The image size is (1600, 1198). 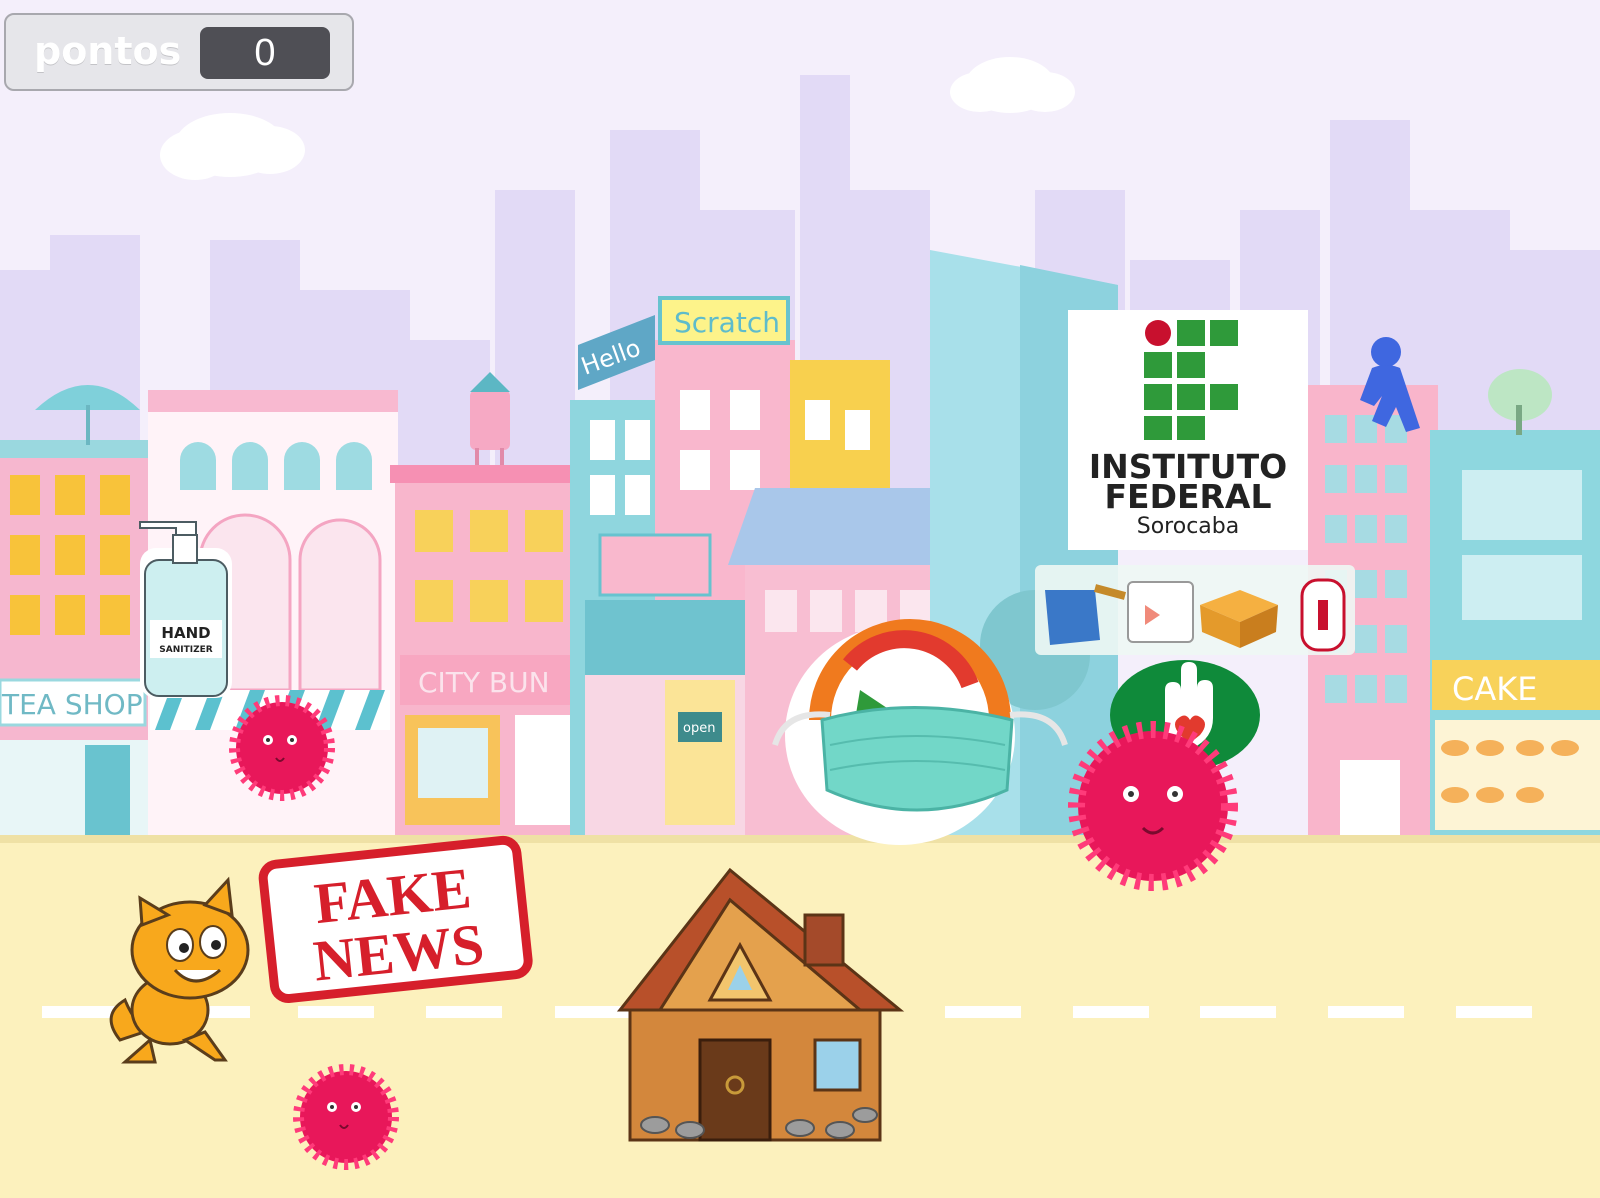 What do you see at coordinates (1494, 689) in the screenshot?
I see `cake-sign: CAKE` at bounding box center [1494, 689].